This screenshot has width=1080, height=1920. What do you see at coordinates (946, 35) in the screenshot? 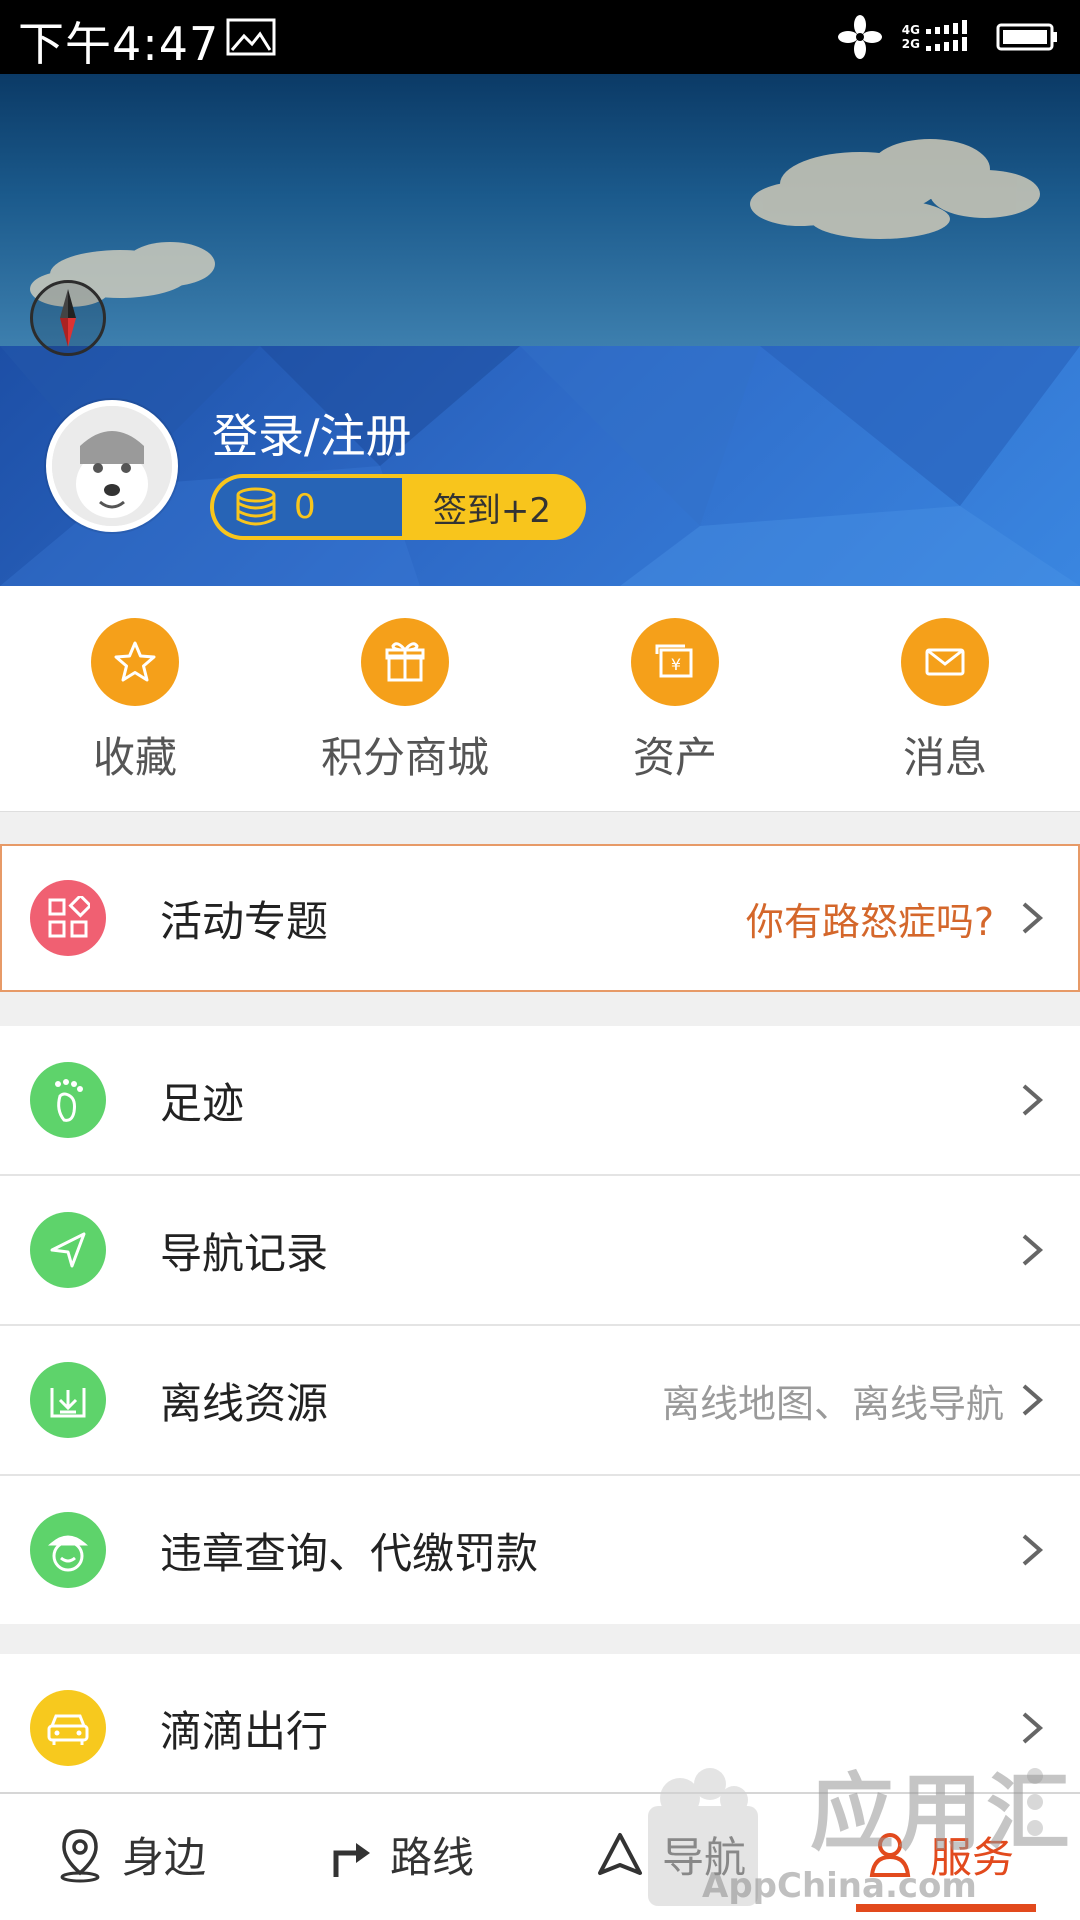
I see `signal-bars-icon` at bounding box center [946, 35].